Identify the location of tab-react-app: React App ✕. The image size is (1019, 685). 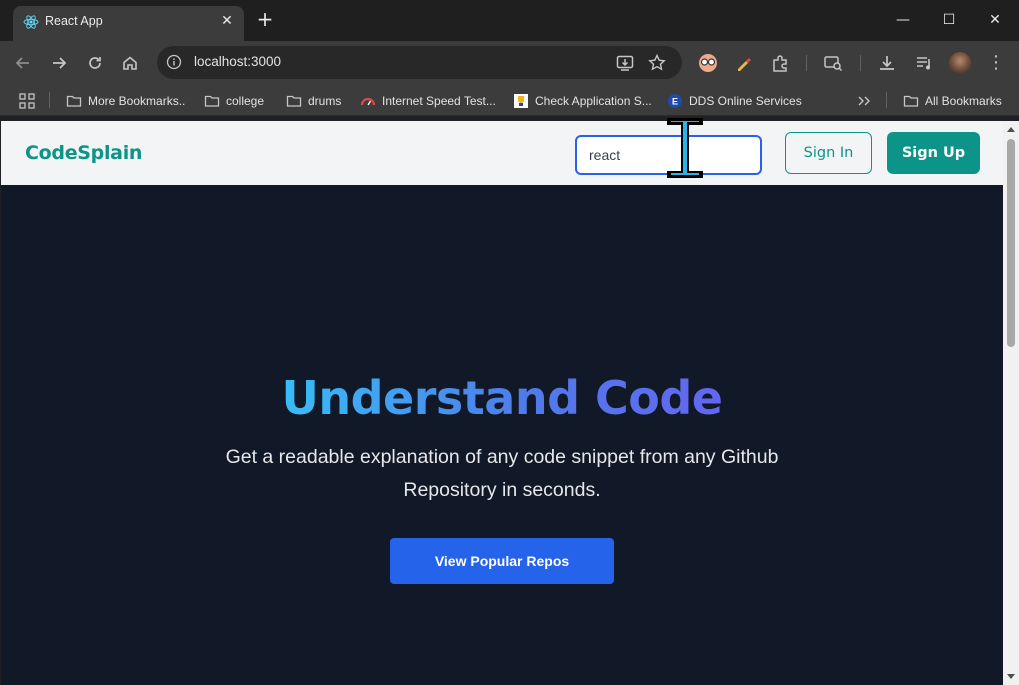
(128, 23).